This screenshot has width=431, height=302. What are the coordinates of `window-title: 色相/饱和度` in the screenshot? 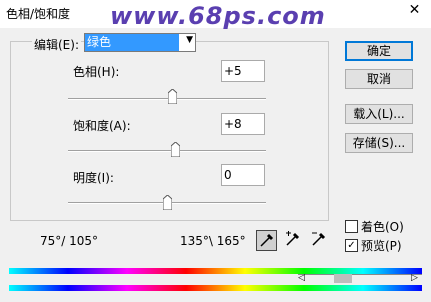 It's located at (38, 14).